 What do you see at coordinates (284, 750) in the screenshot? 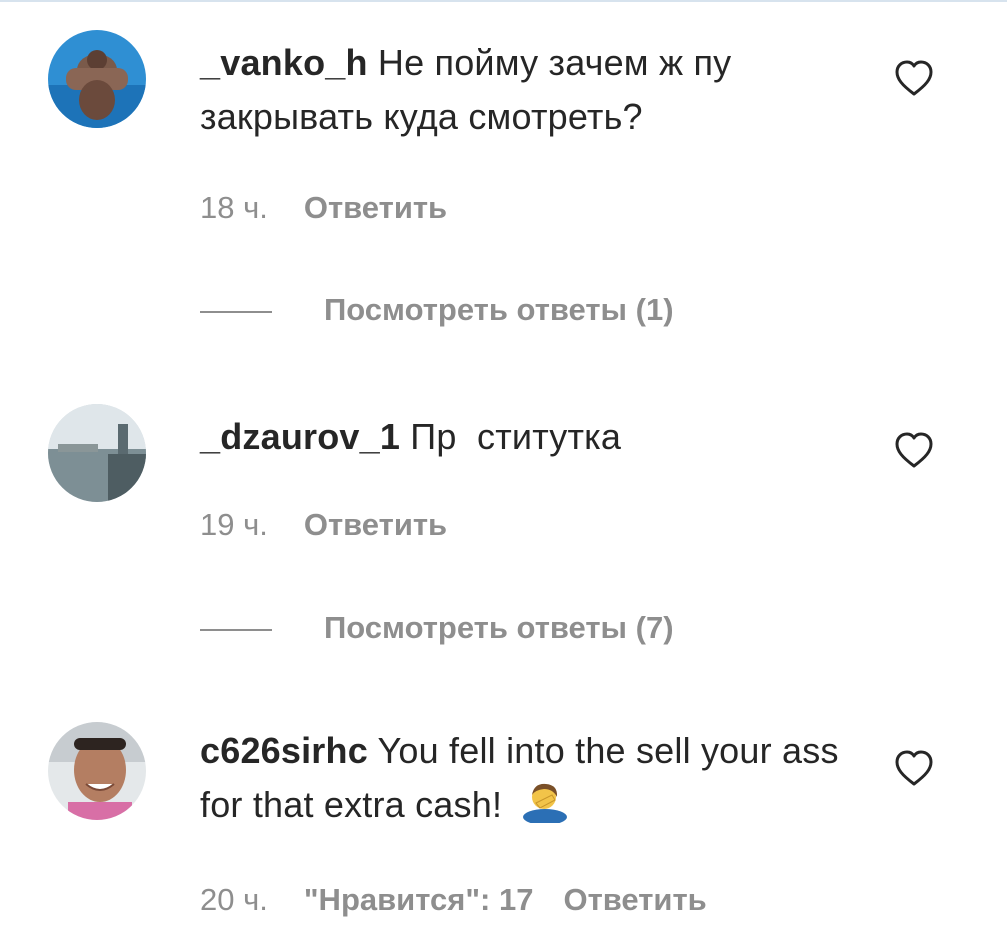
I see `comment-username: c626sirhc` at bounding box center [284, 750].